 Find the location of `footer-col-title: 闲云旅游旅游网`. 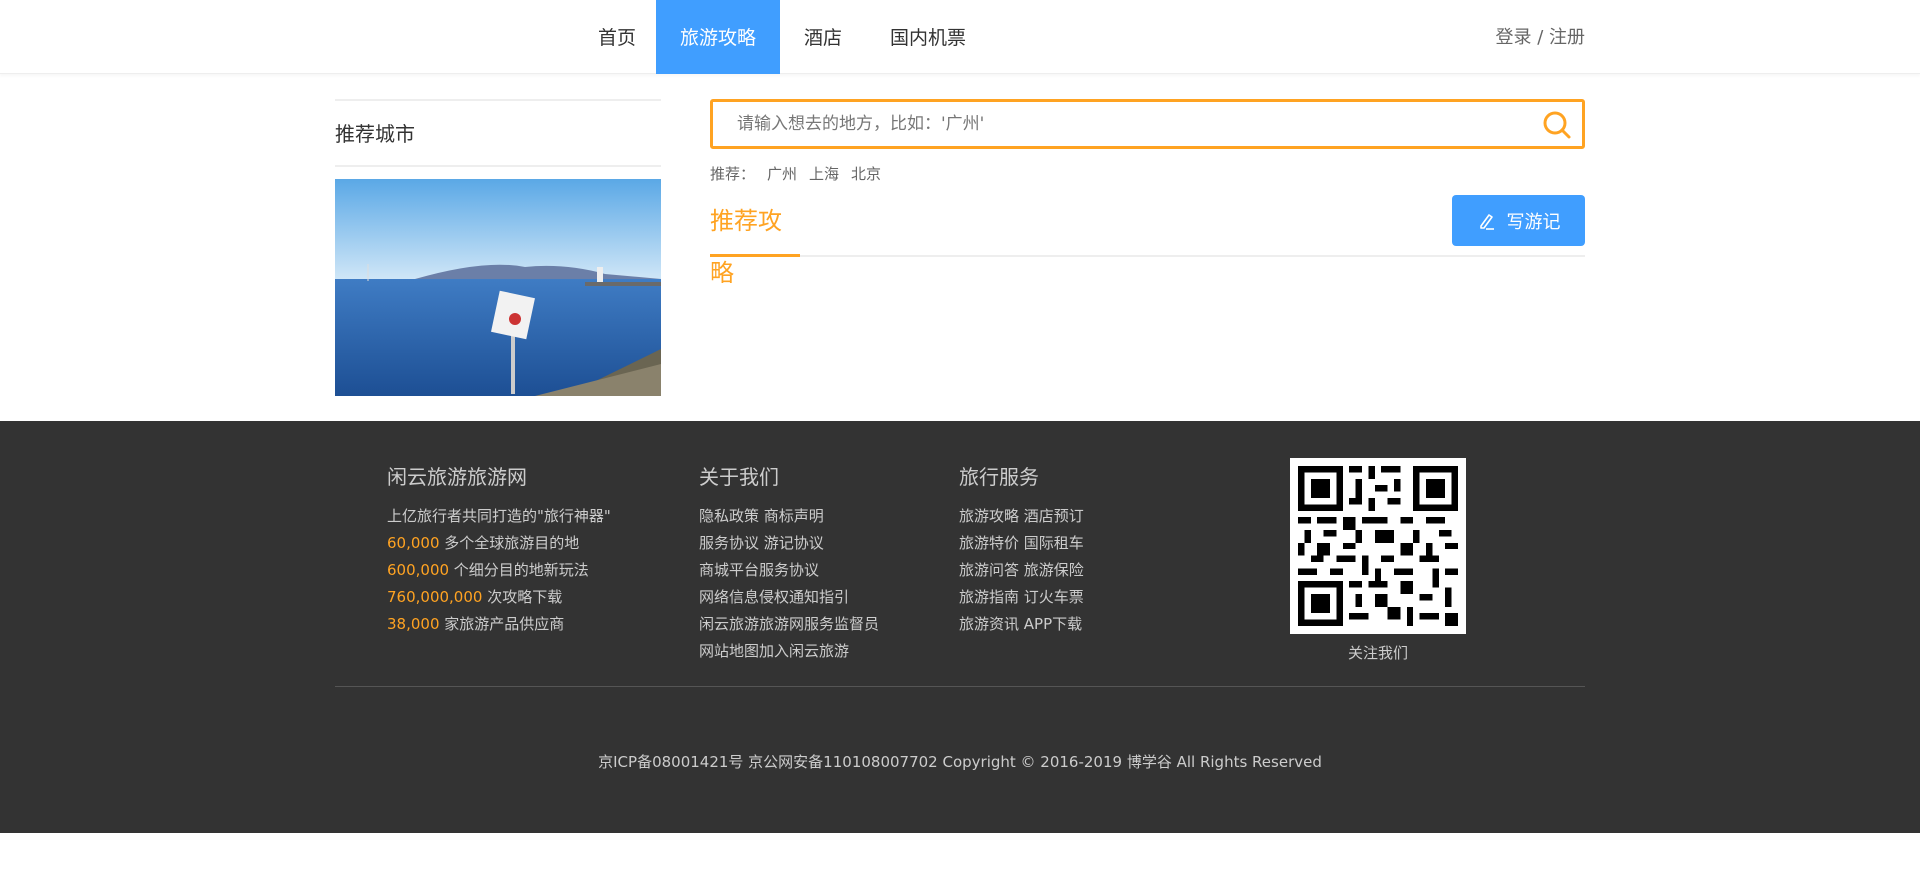

footer-col-title: 闲云旅游旅游网 is located at coordinates (457, 477).